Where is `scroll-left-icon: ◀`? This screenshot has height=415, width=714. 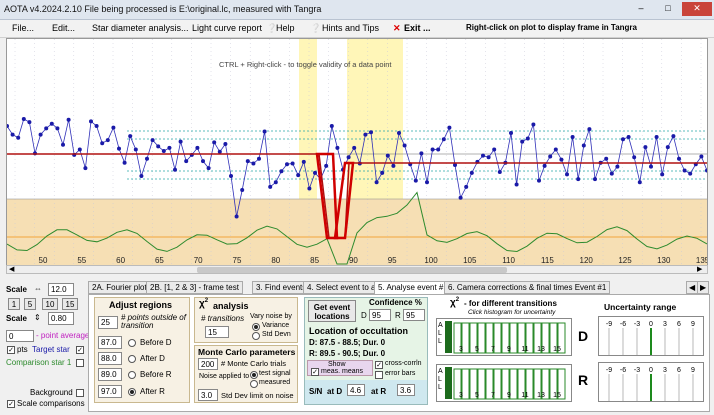 scroll-left-icon: ◀ is located at coordinates (11, 269).